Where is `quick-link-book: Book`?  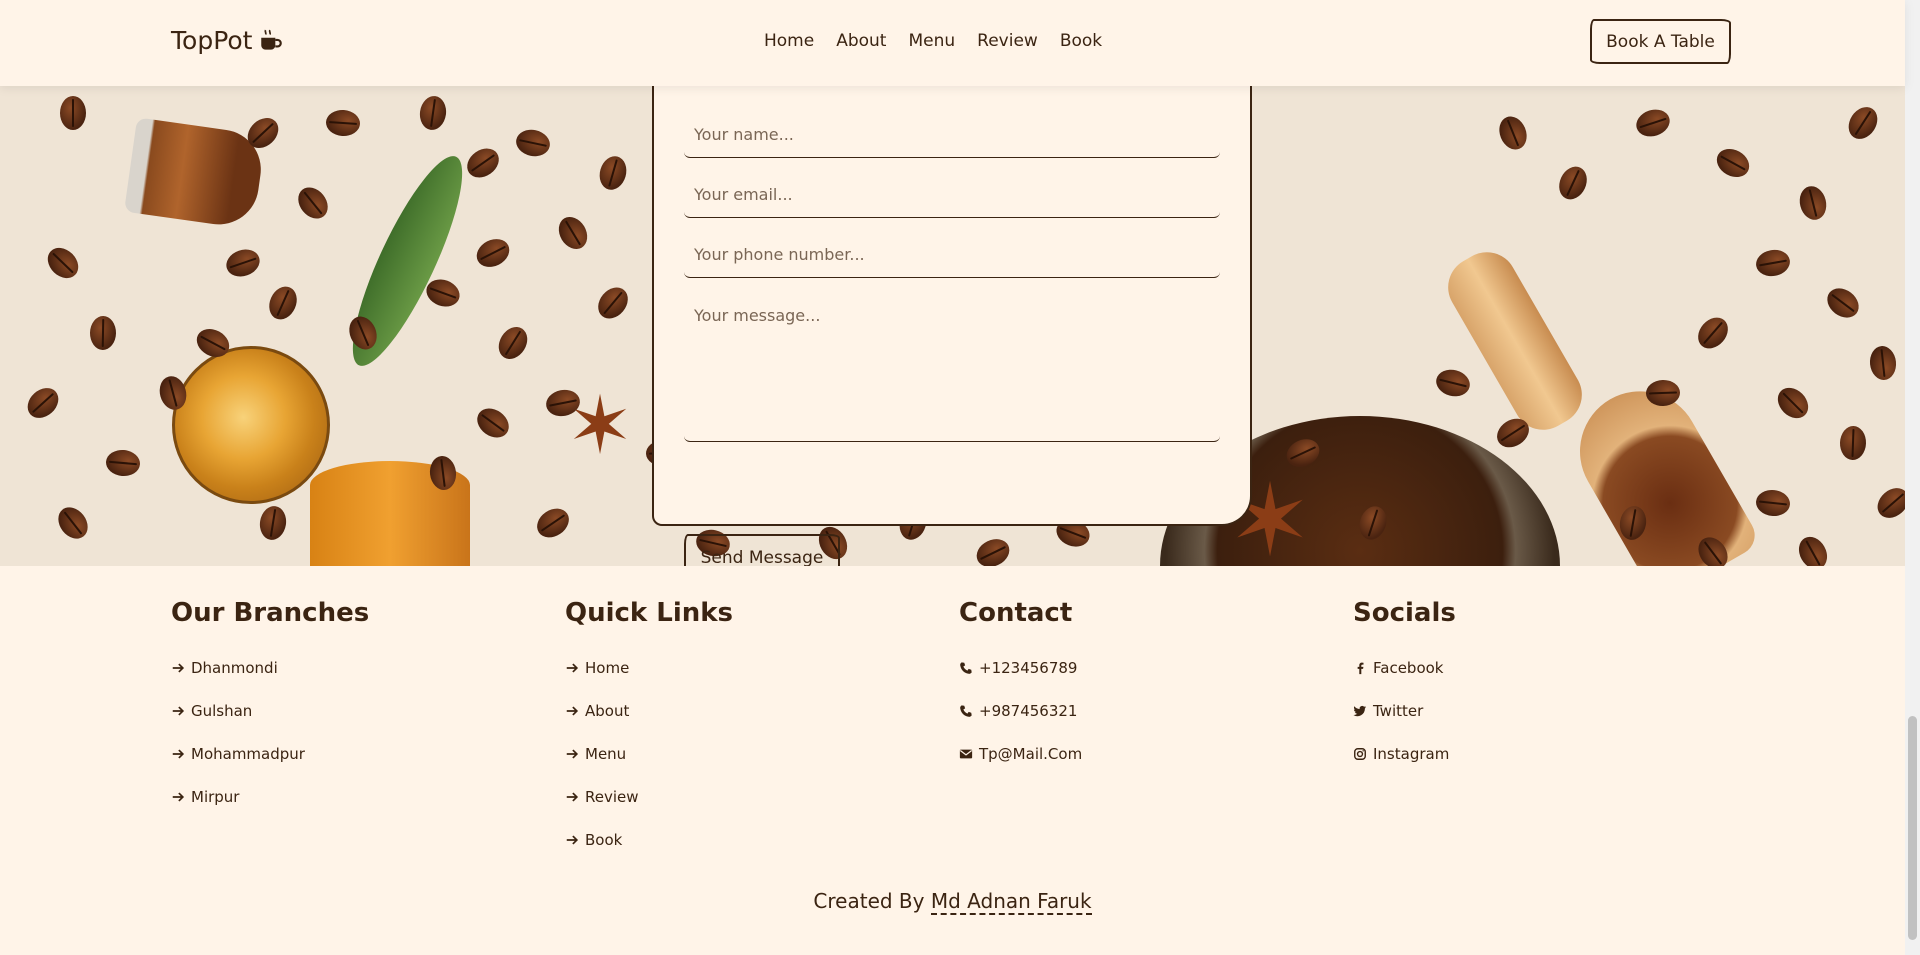
quick-link-book: Book is located at coordinates (649, 839).